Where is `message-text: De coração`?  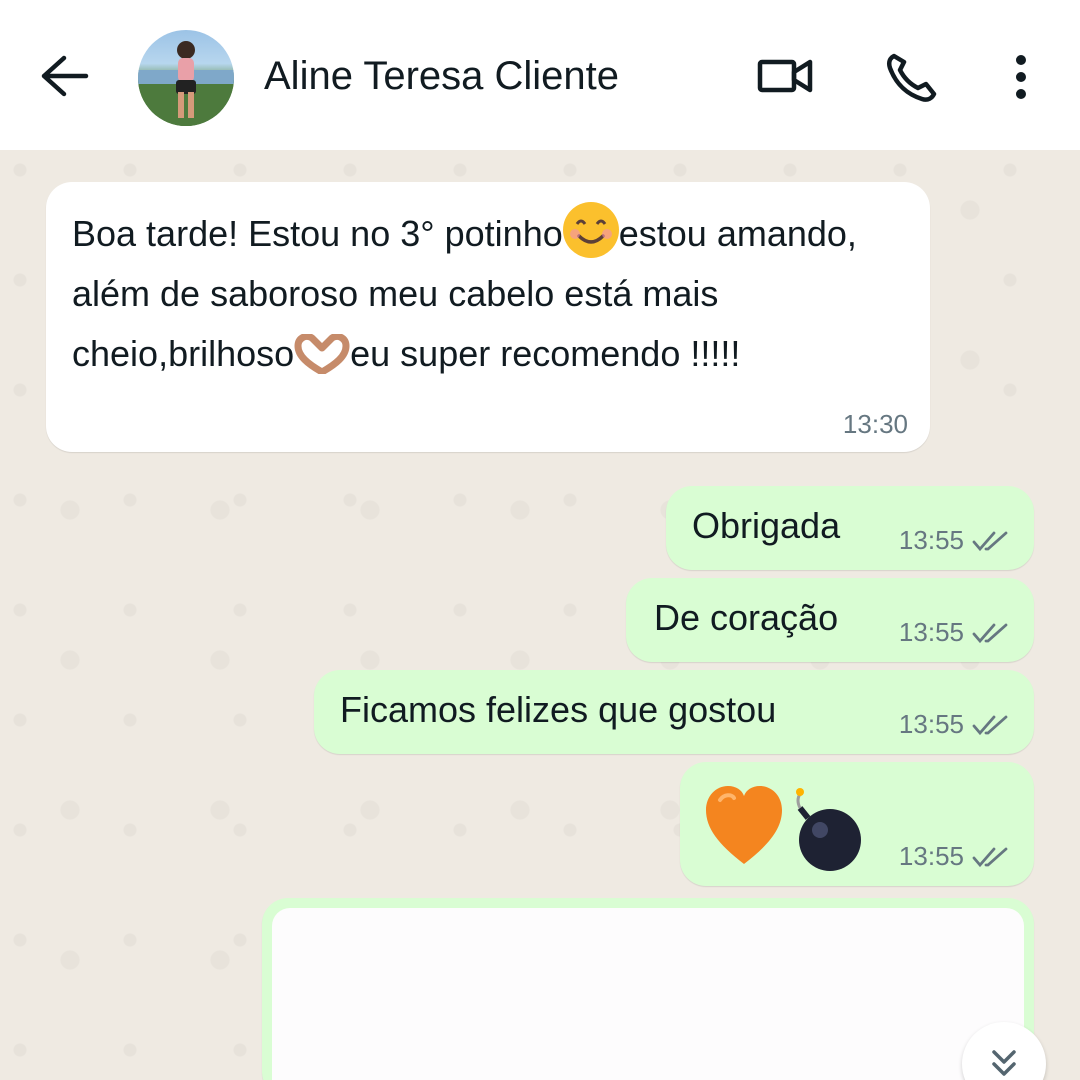
message-text: De coração is located at coordinates (746, 617).